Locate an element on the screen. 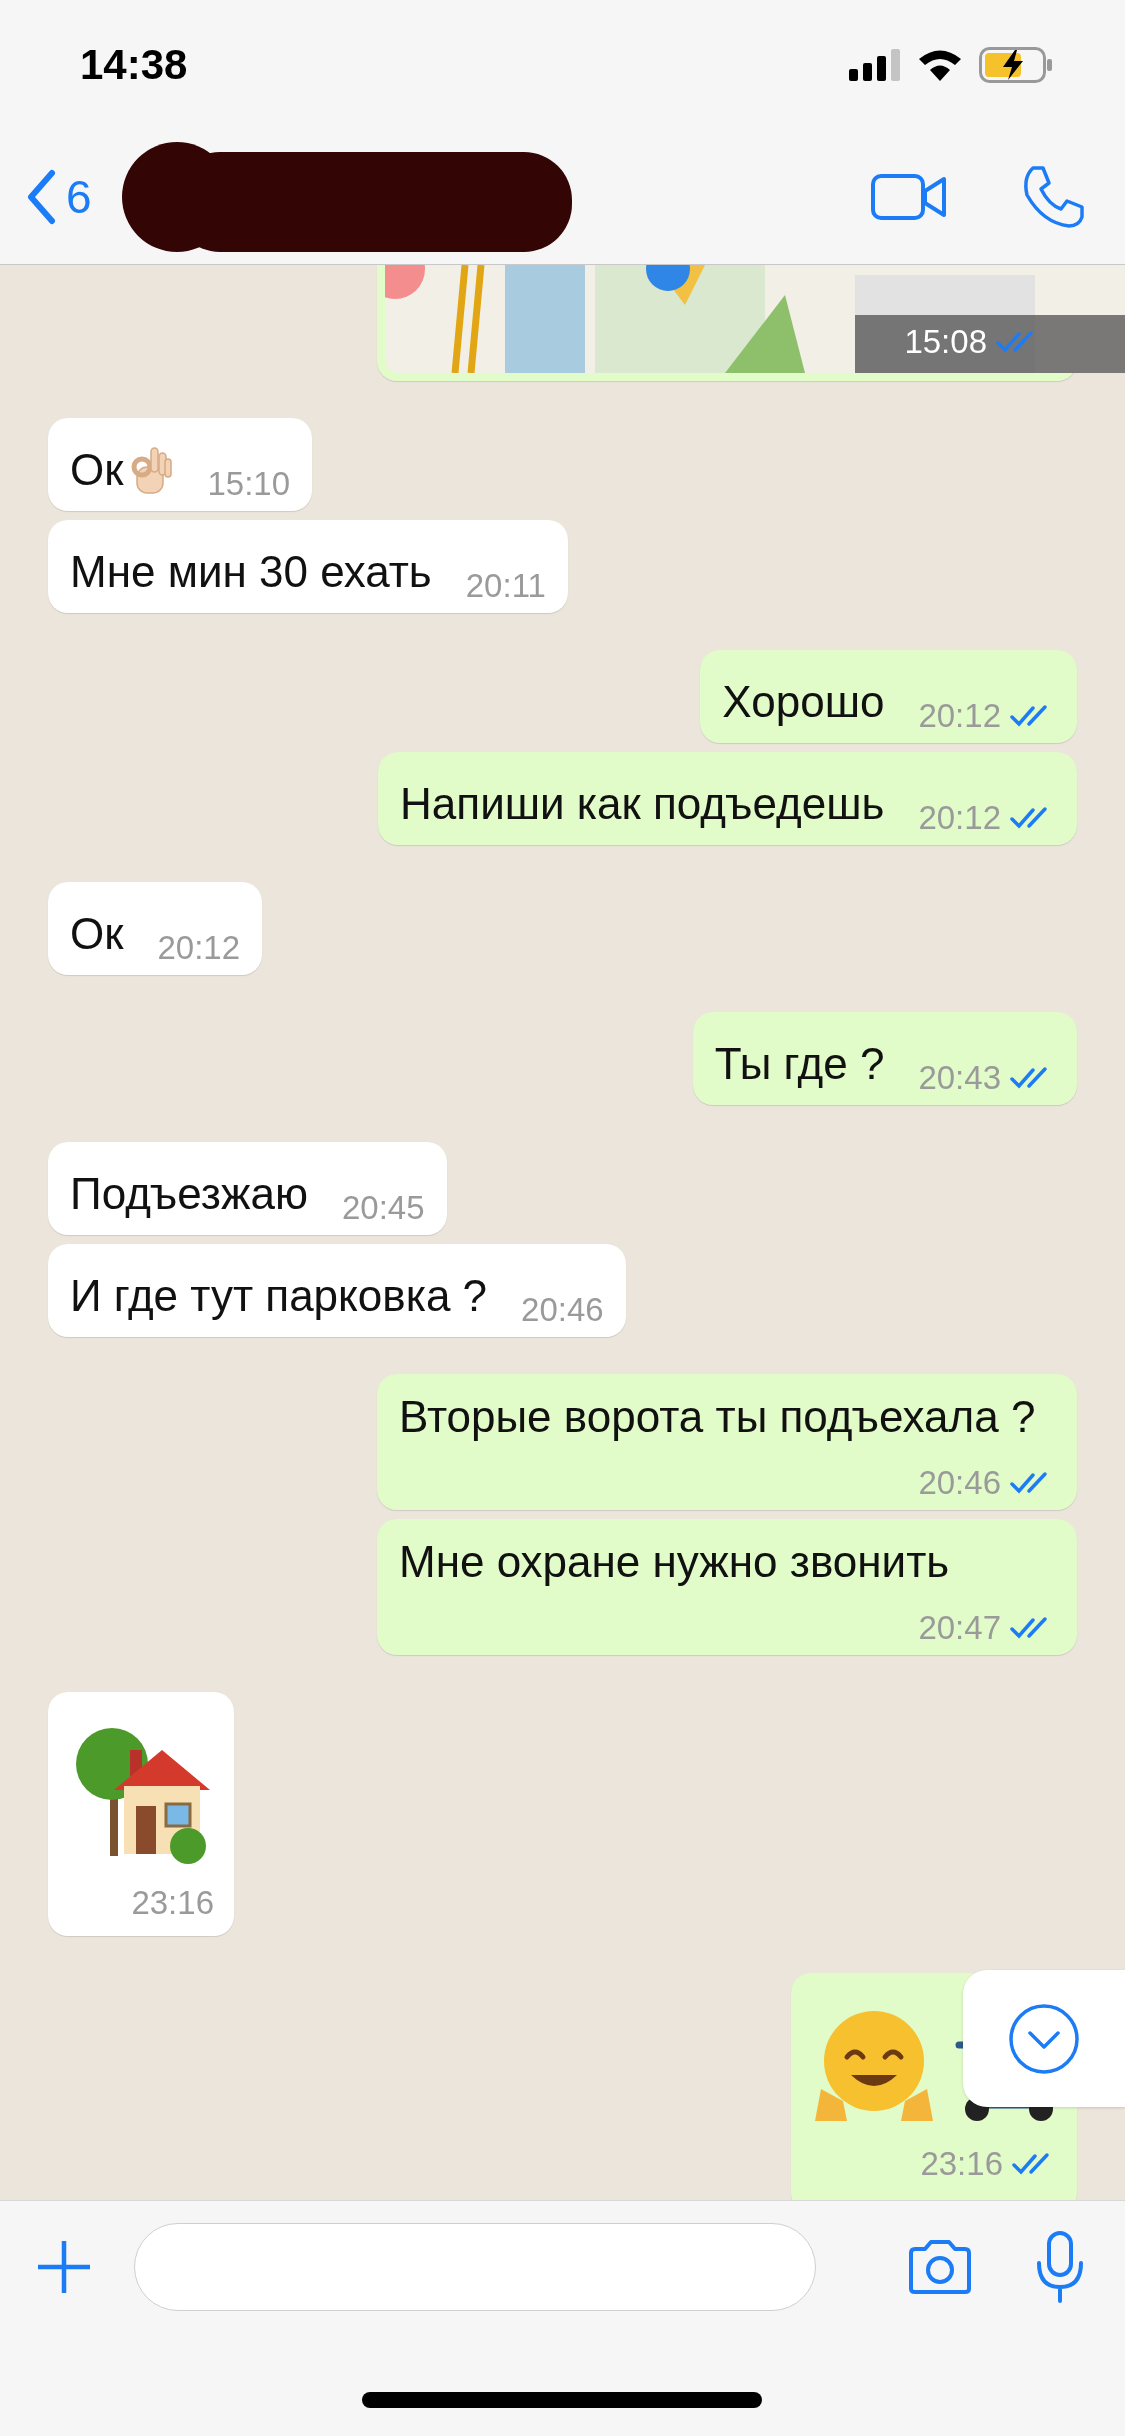 The height and width of the screenshot is (2436, 1125). hugging-emoji-icon is located at coordinates (874, 2066).